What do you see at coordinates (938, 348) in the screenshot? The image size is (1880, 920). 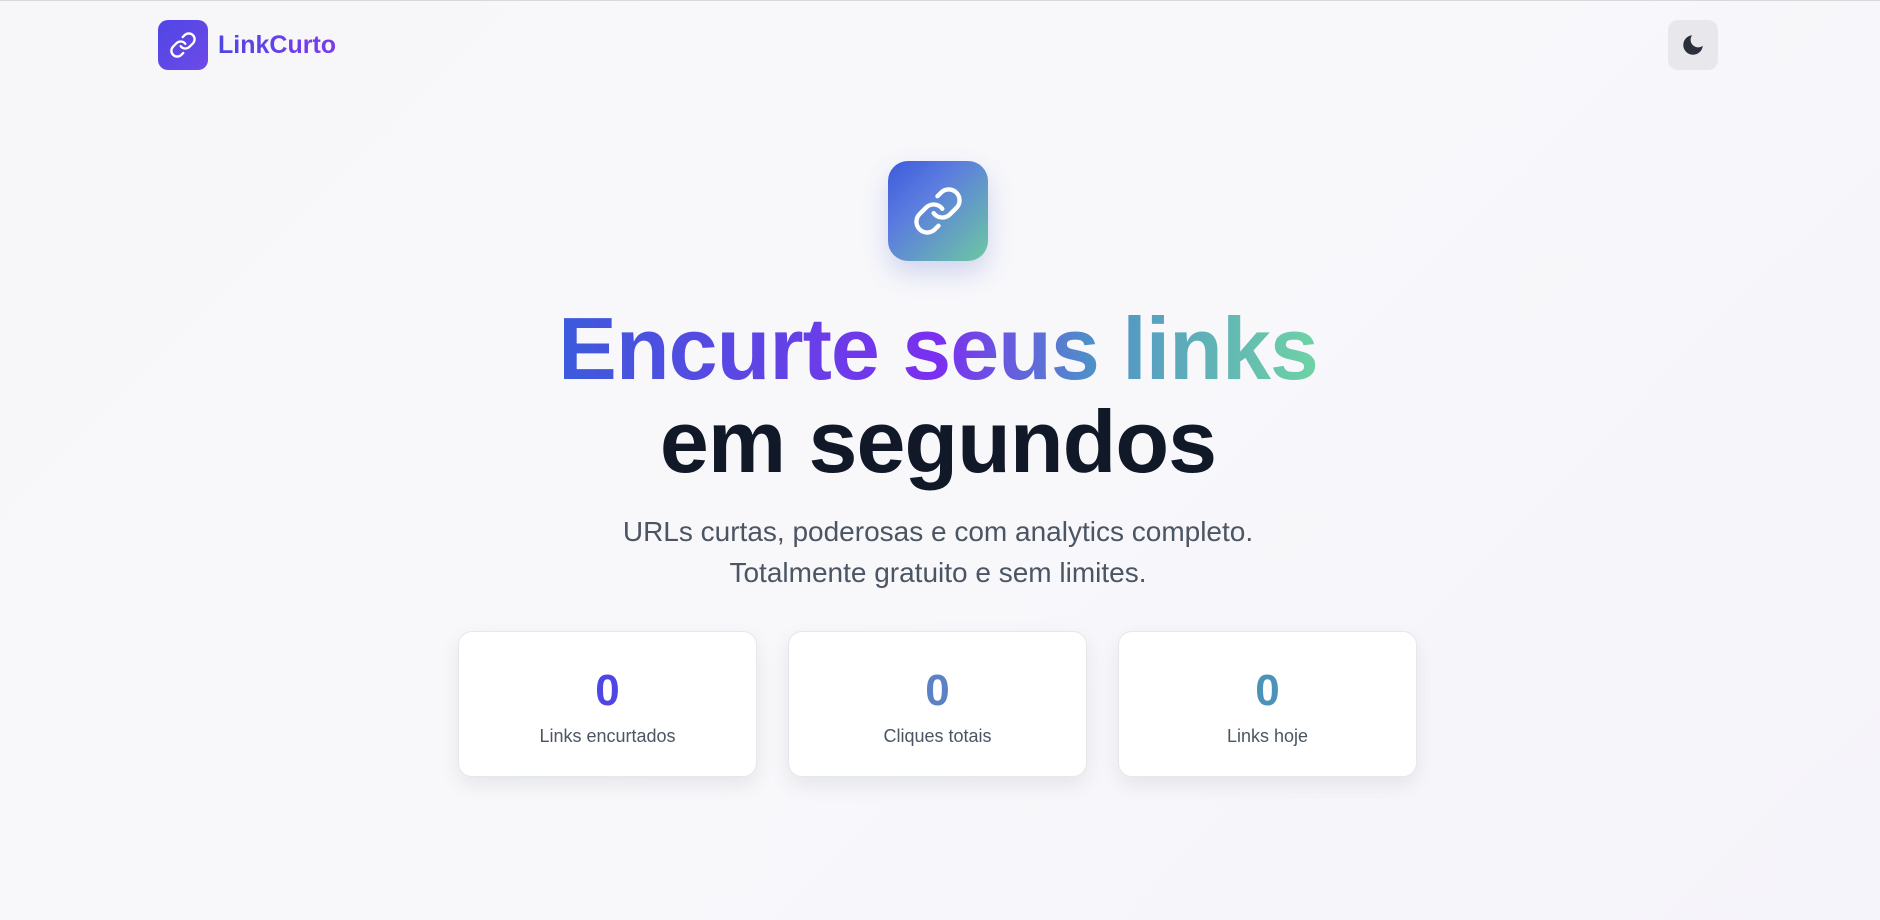 I see `headline-gradient-text: Encurte seus links` at bounding box center [938, 348].